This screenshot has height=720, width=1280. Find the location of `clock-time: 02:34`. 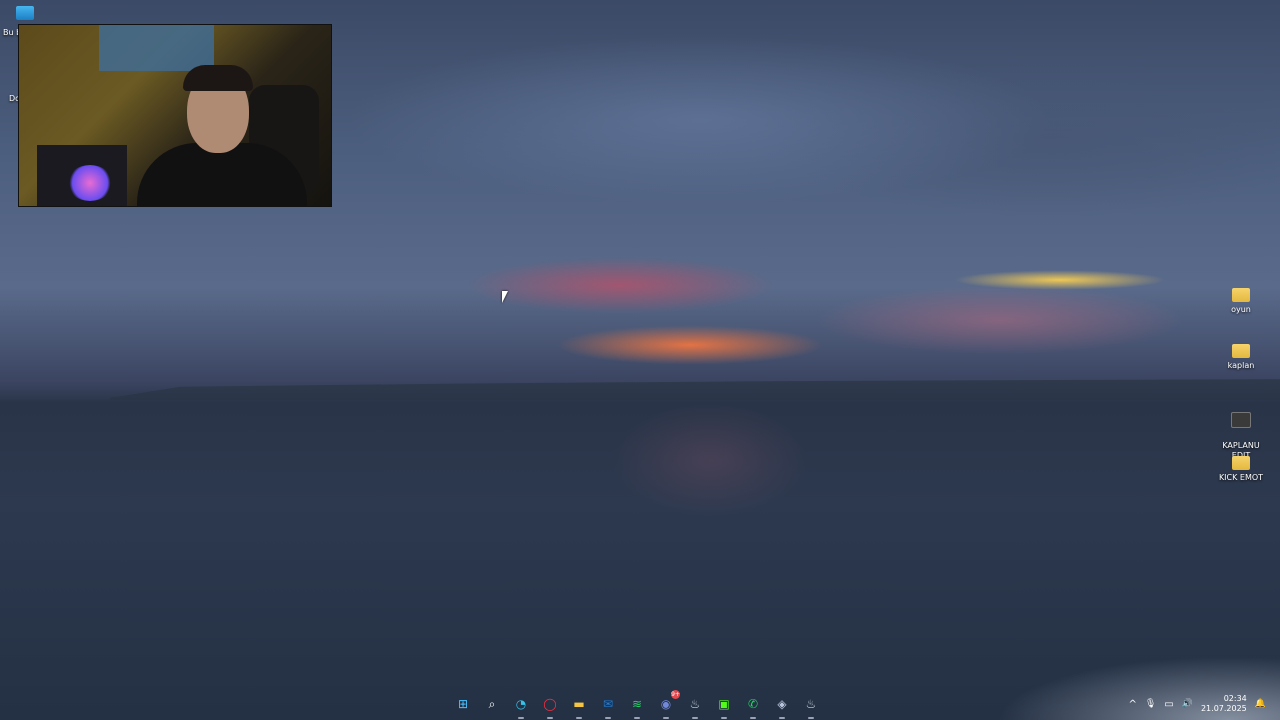

clock-time: 02:34 is located at coordinates (1235, 698).